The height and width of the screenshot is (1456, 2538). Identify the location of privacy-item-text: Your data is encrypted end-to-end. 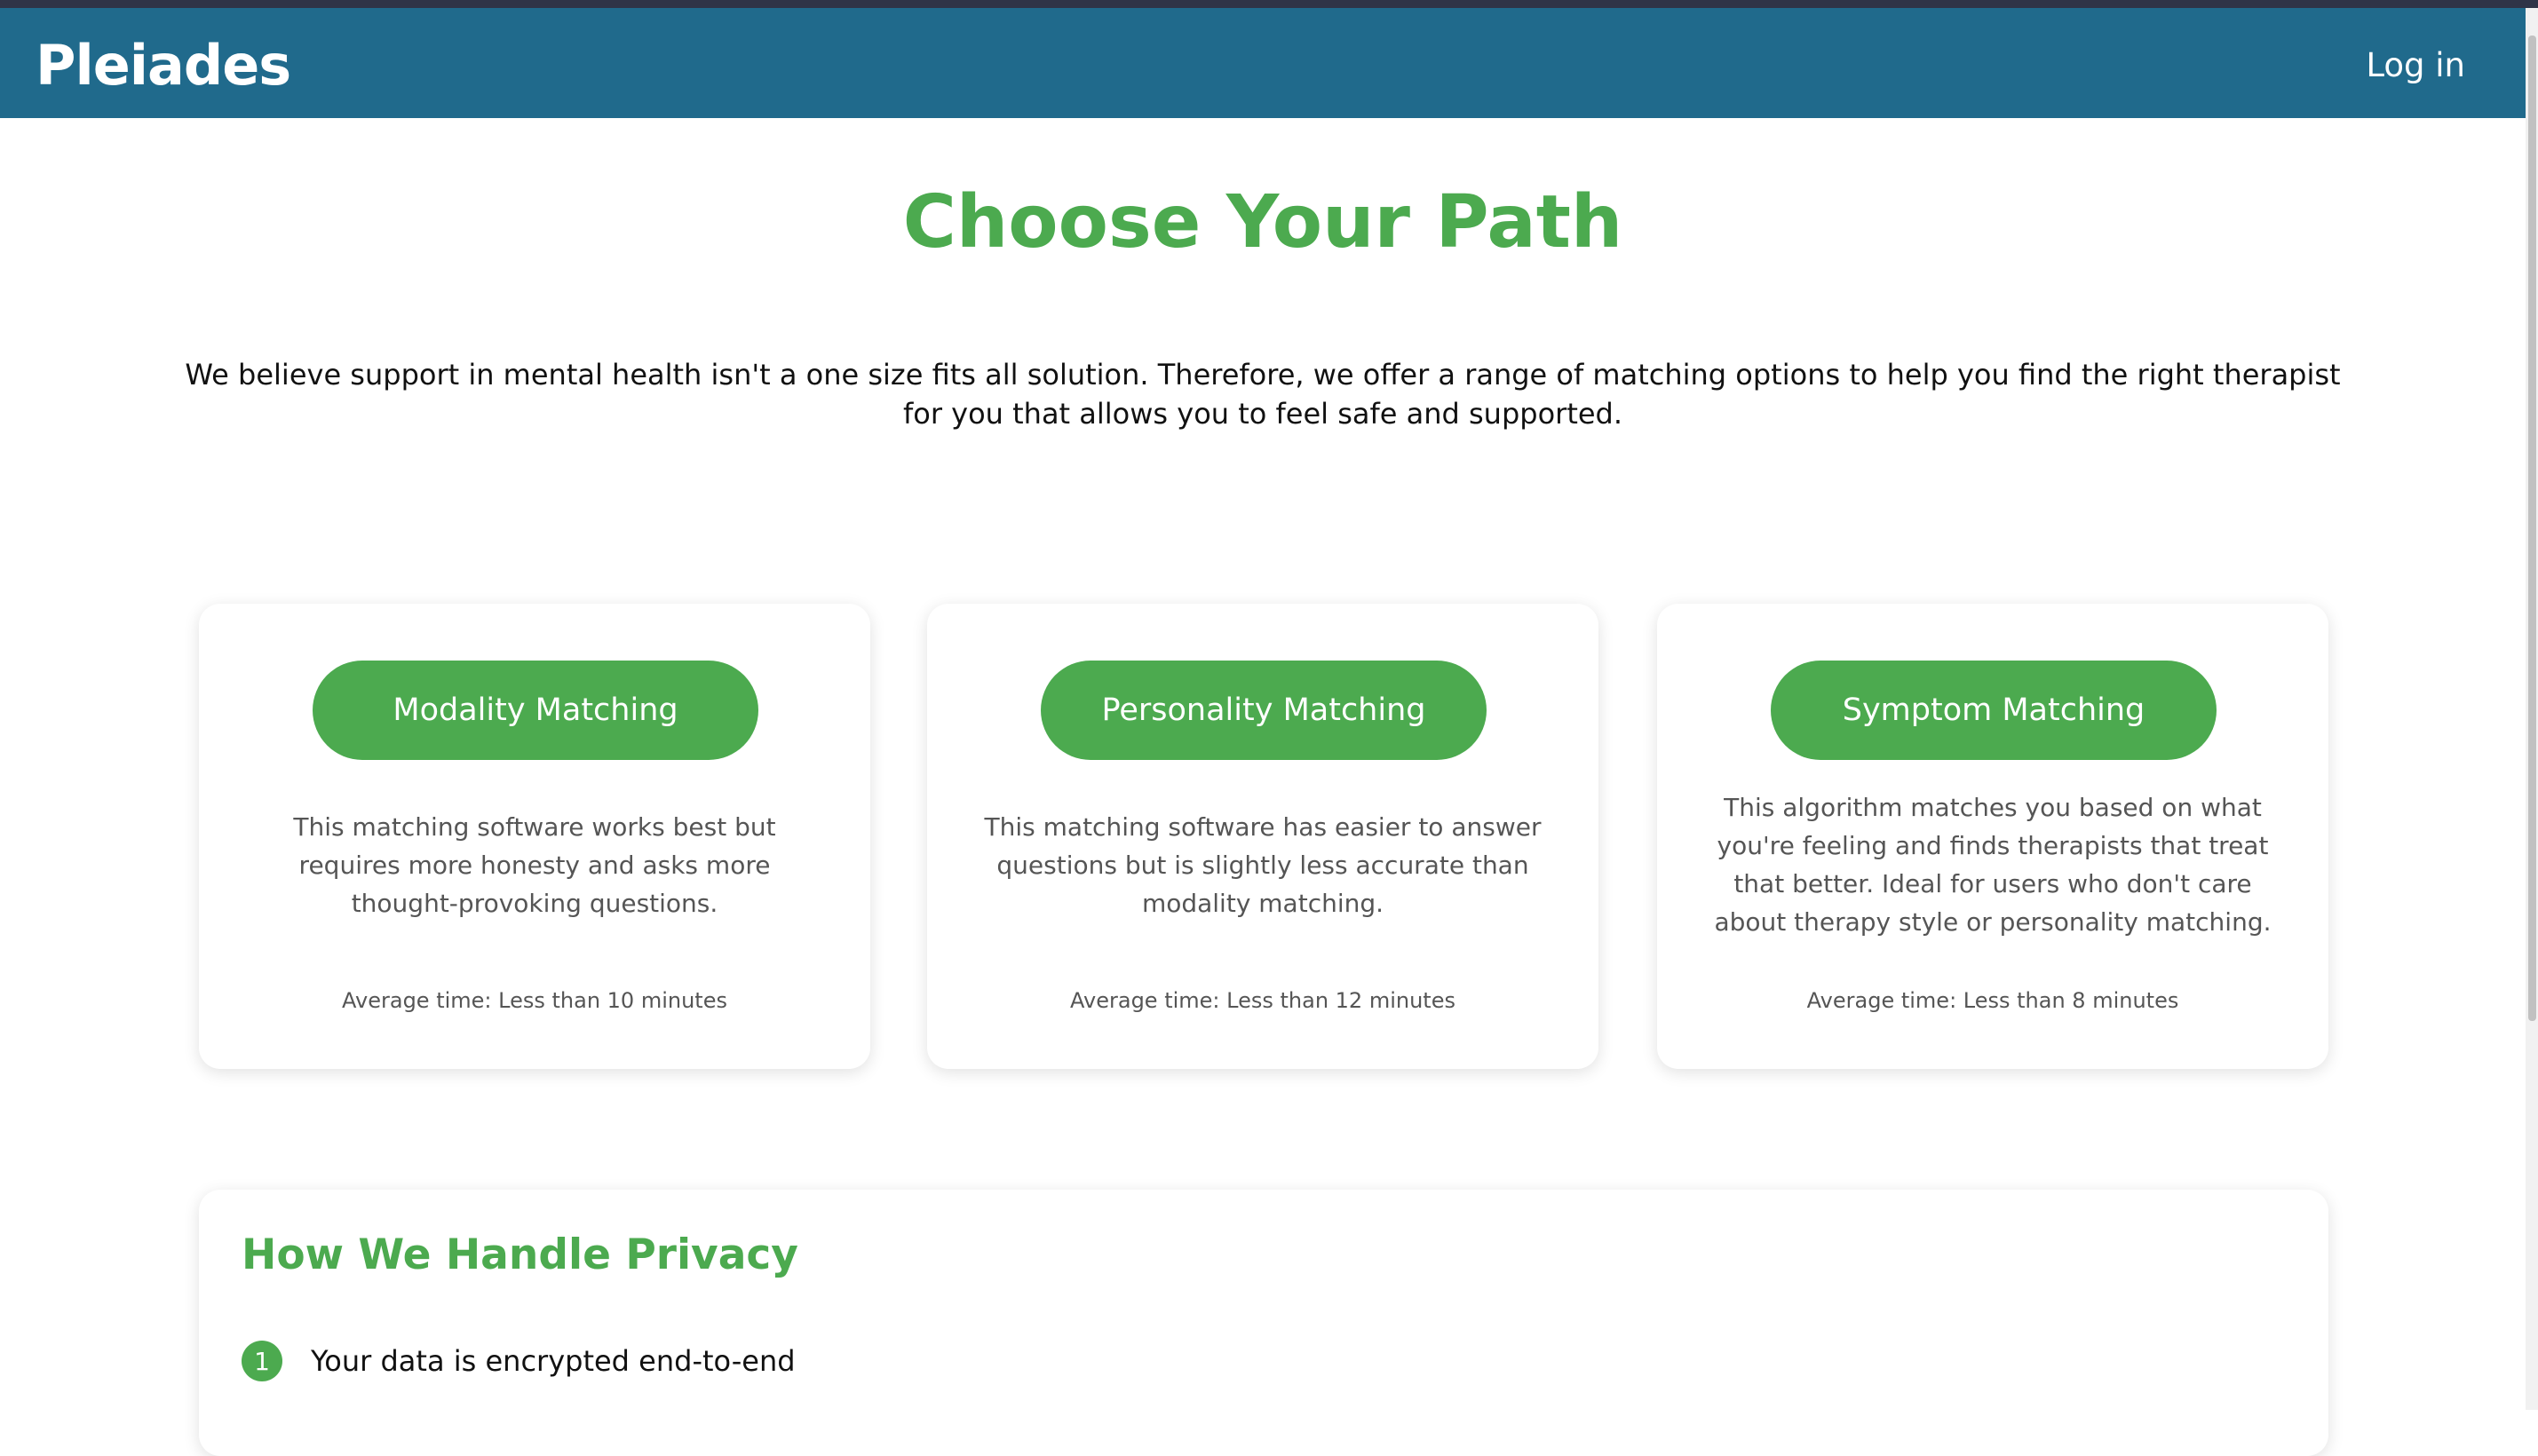
(553, 1361).